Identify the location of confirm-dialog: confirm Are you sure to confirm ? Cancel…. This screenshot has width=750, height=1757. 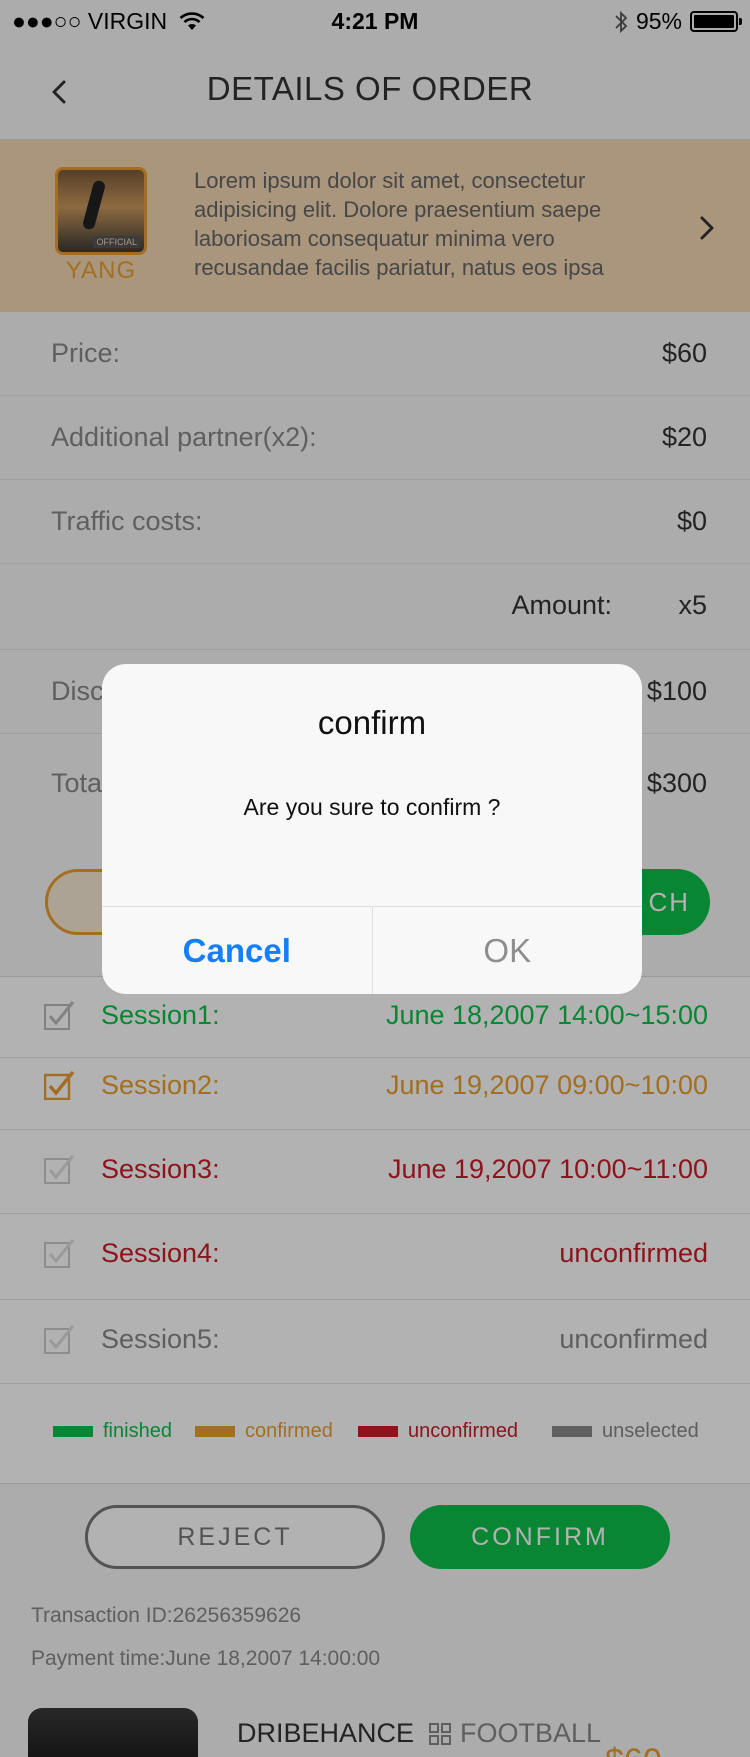
(372, 829).